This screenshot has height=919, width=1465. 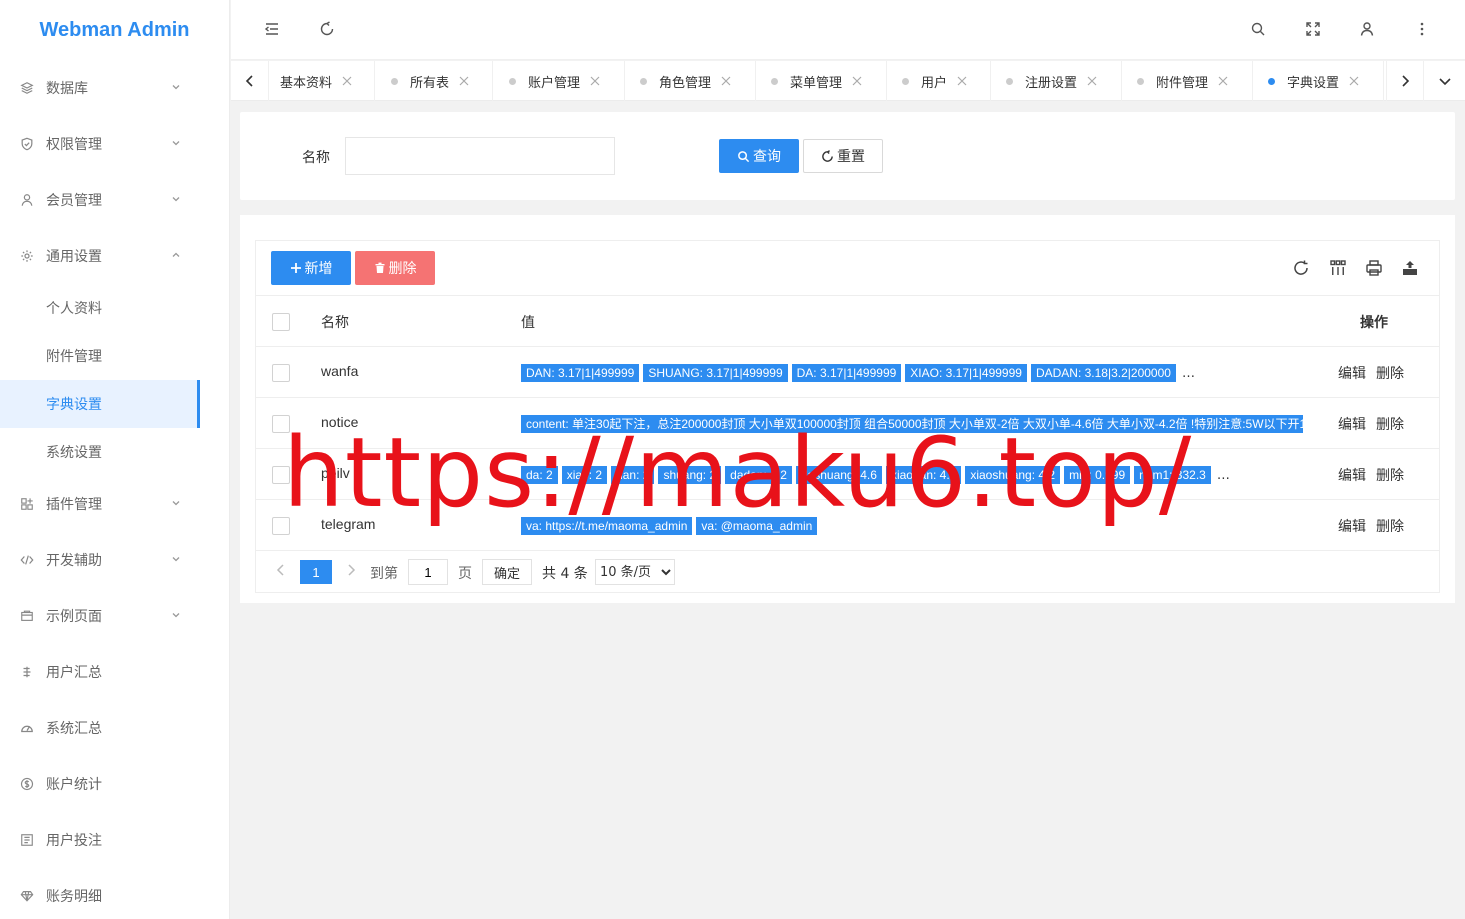 I want to click on select-all-checkbox, so click(x=281, y=322).